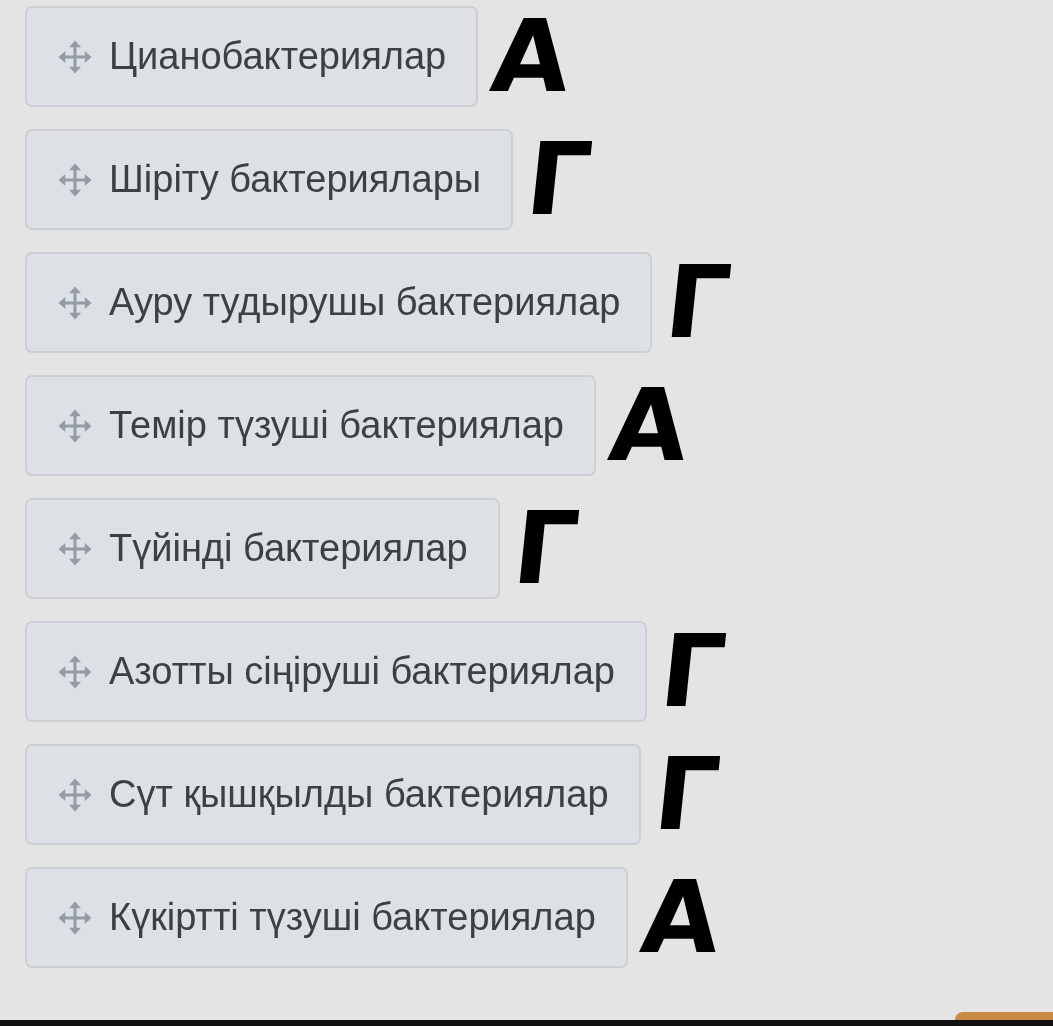  Describe the element at coordinates (269, 179) in the screenshot. I see `draggable-item: Шіріту бактериялары` at that location.